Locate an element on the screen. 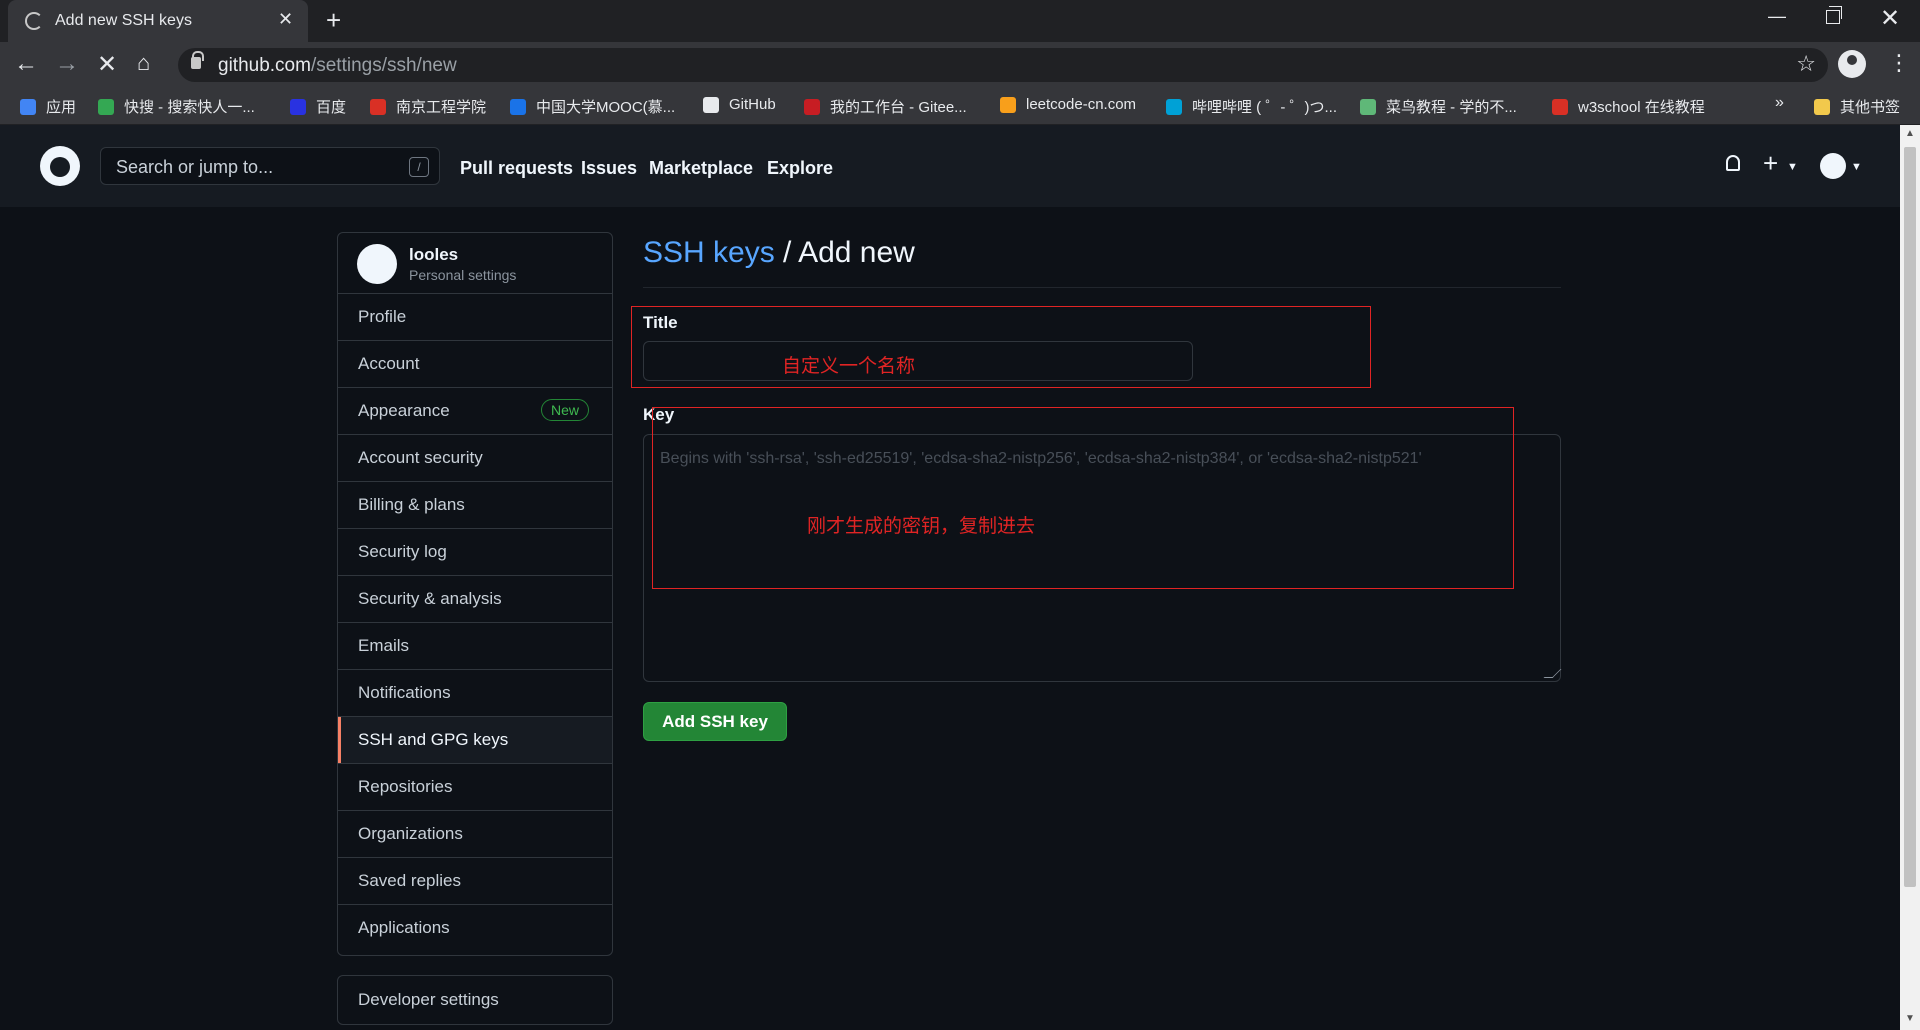 The width and height of the screenshot is (1920, 1030). sidebar-item-organizations: Organizations is located at coordinates (475, 834).